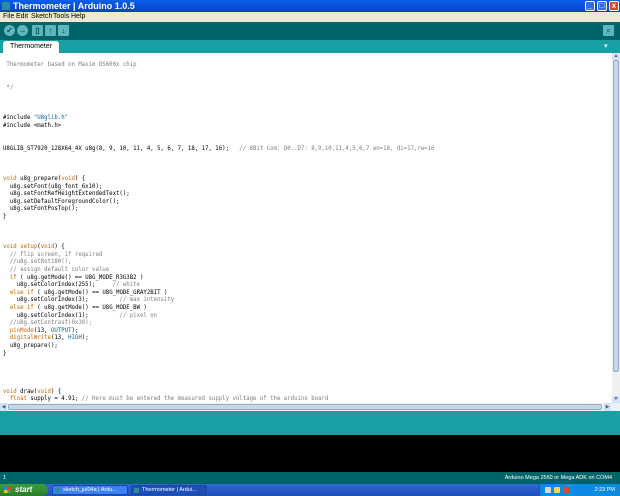  I want to click on code-line: void draw(void) {, so click(32, 392).